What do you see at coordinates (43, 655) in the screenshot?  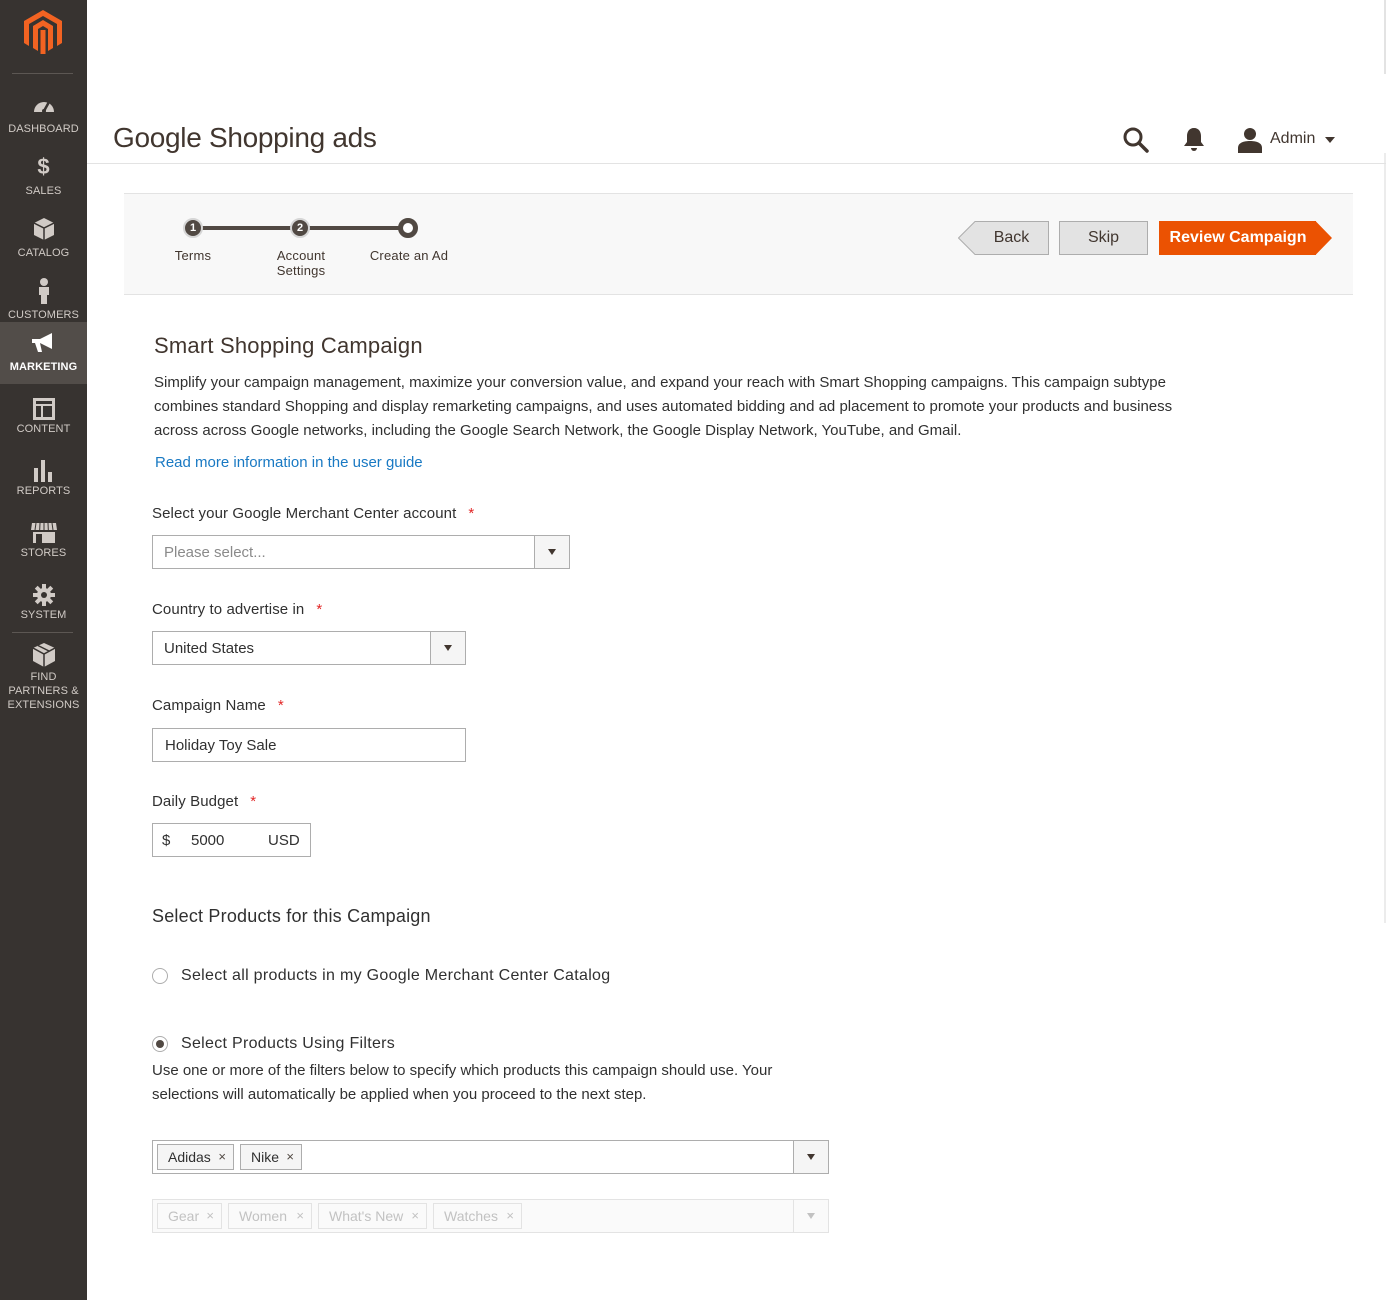 I see `extensions-box-icon` at bounding box center [43, 655].